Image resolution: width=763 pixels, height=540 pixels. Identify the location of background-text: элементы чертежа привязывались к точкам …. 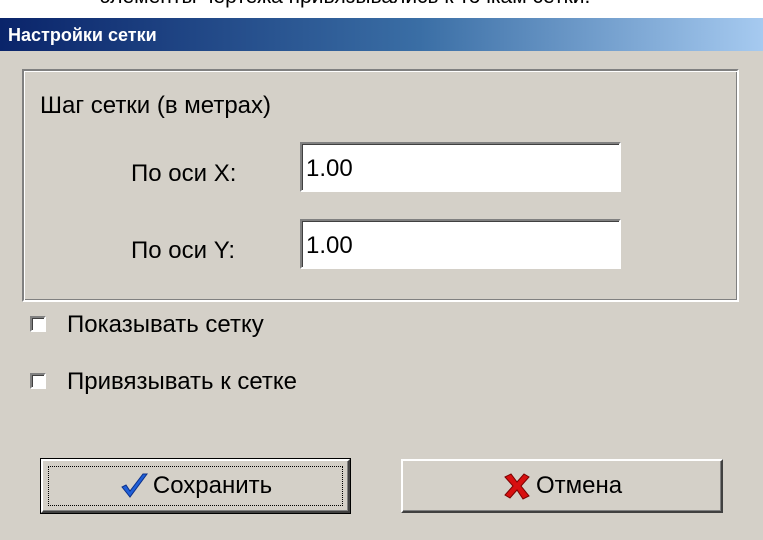
(430, 4).